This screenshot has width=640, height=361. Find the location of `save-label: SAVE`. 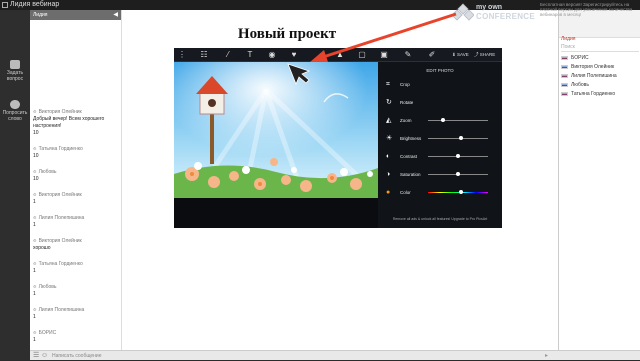

save-label: SAVE is located at coordinates (463, 54).